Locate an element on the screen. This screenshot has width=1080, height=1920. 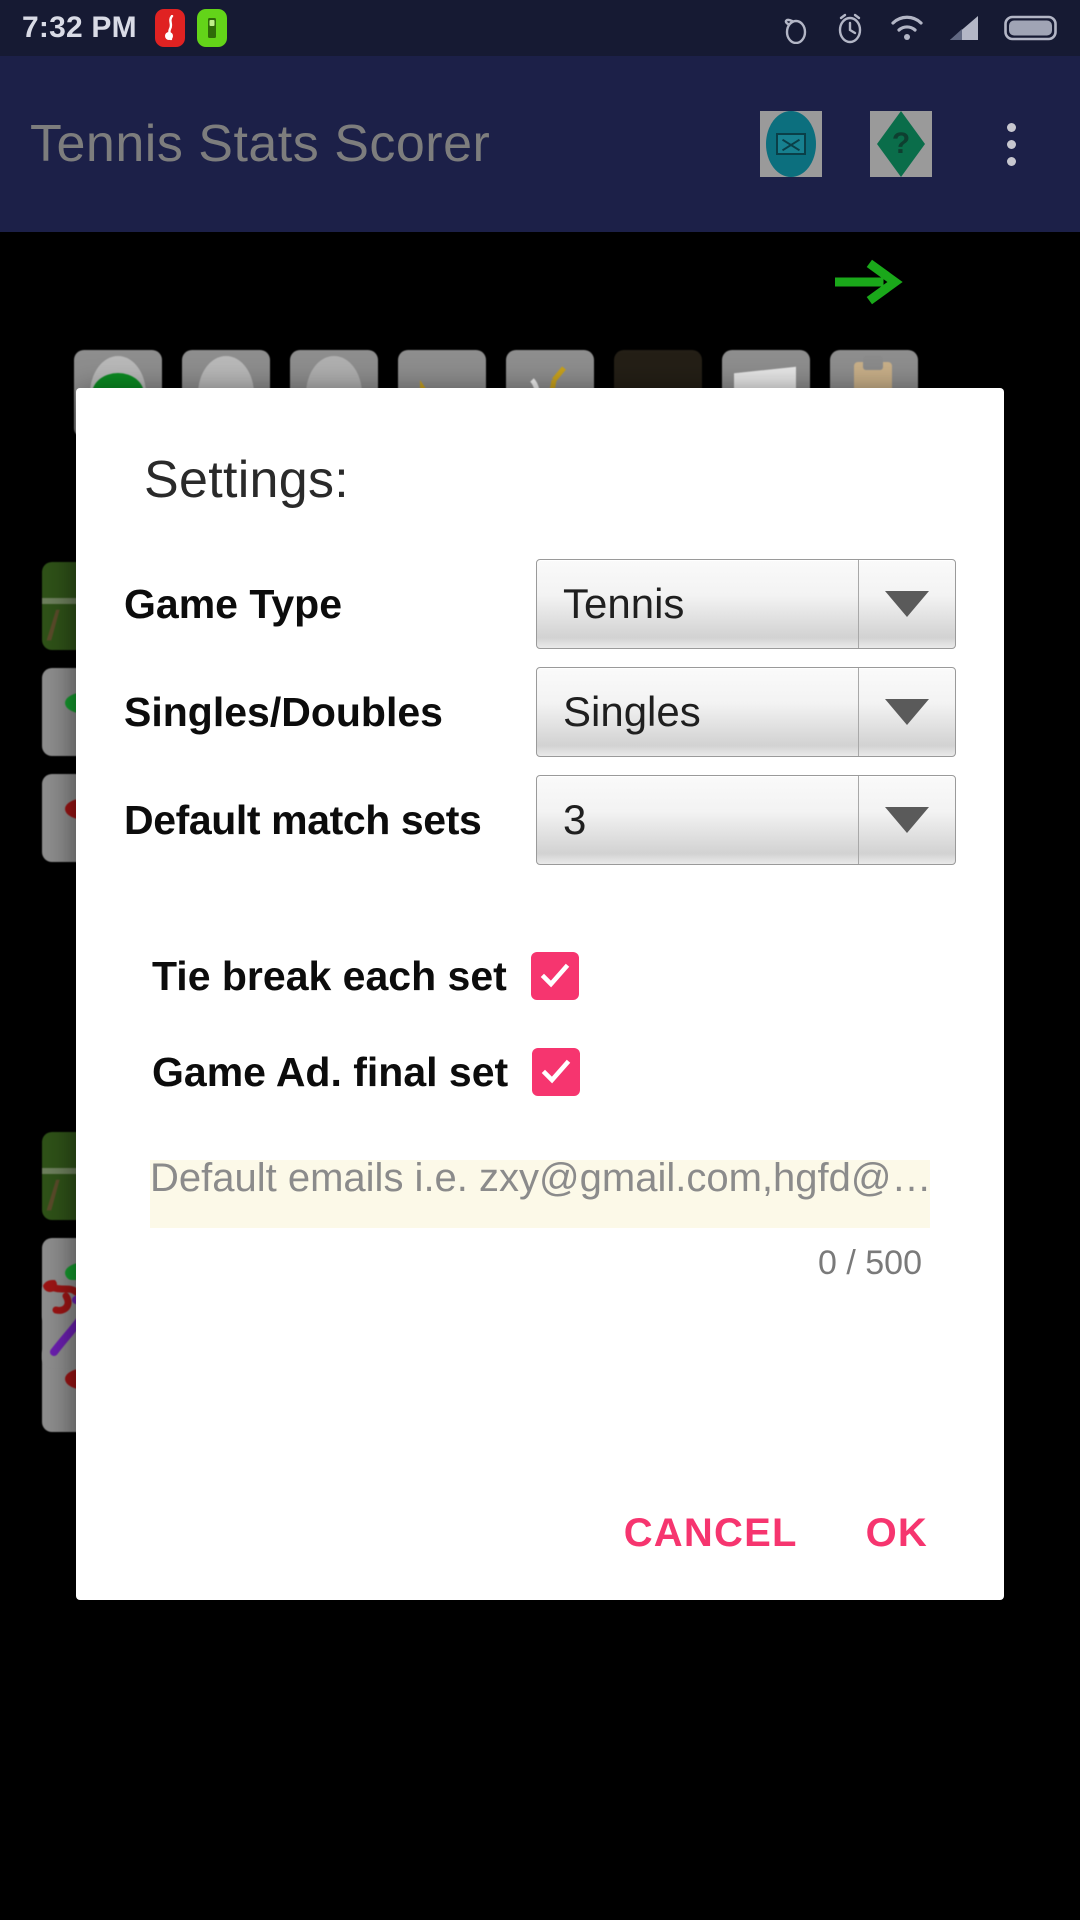
game-ad-final-set-label: Game Ad. final set is located at coordinates (330, 1071).